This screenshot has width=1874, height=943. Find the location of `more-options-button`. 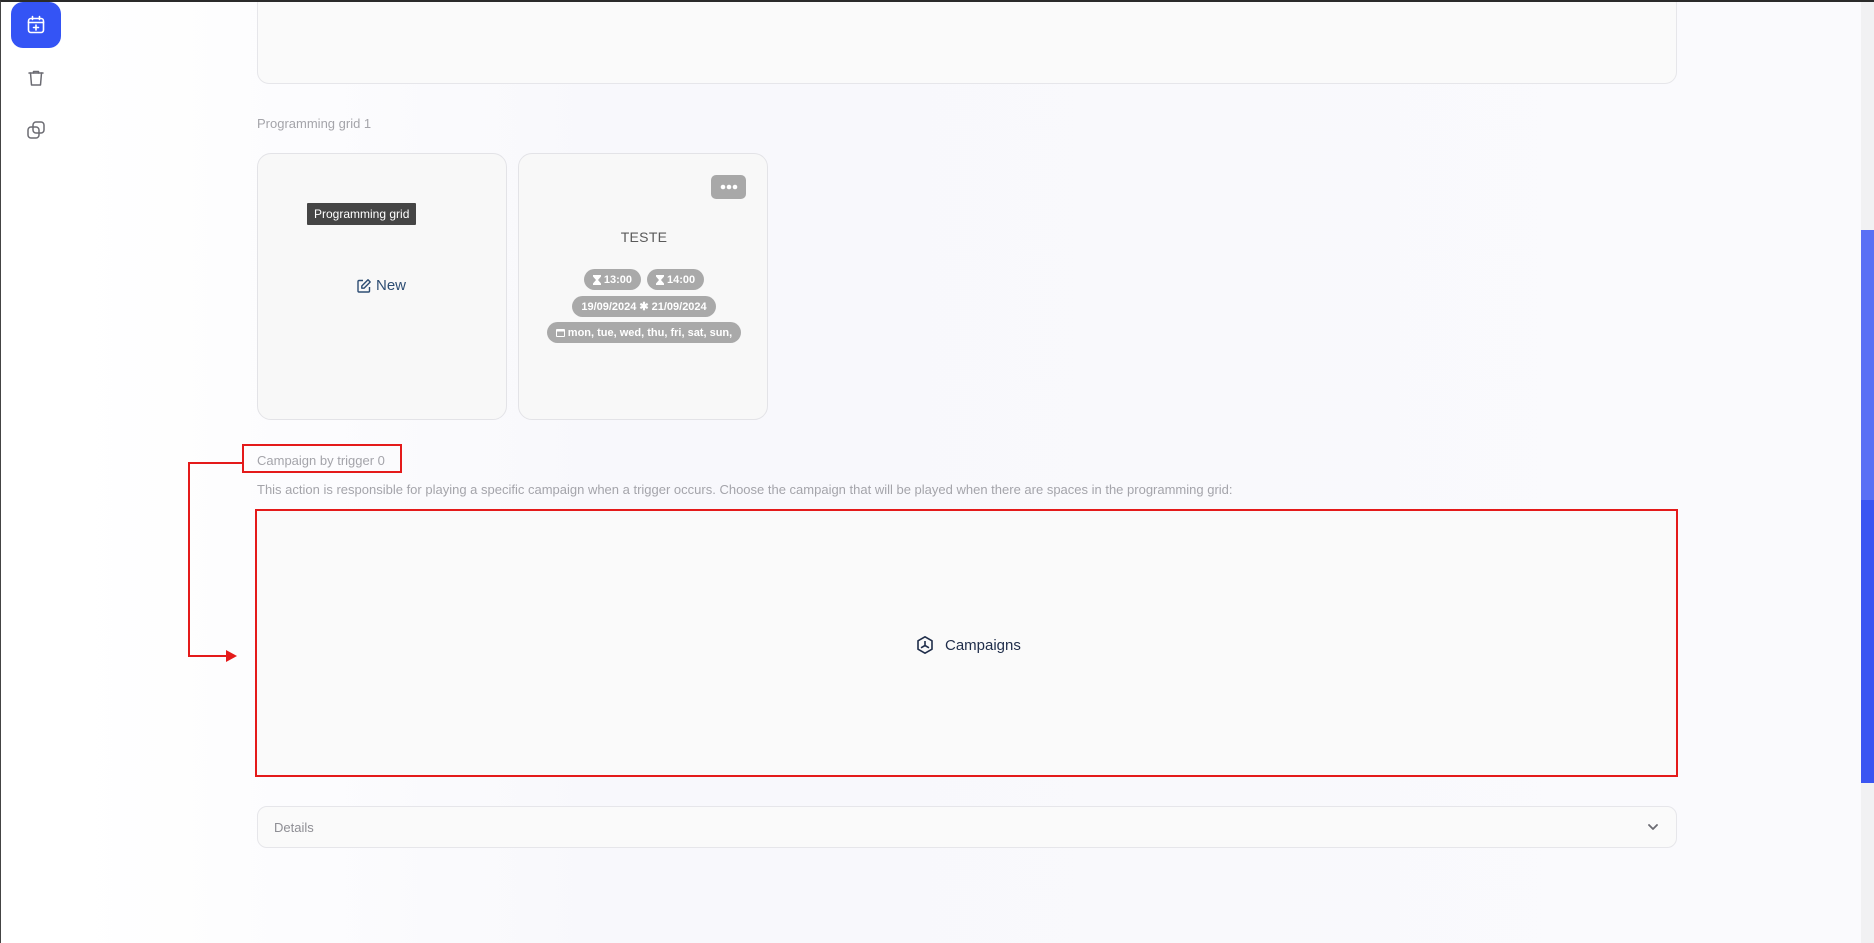

more-options-button is located at coordinates (728, 187).